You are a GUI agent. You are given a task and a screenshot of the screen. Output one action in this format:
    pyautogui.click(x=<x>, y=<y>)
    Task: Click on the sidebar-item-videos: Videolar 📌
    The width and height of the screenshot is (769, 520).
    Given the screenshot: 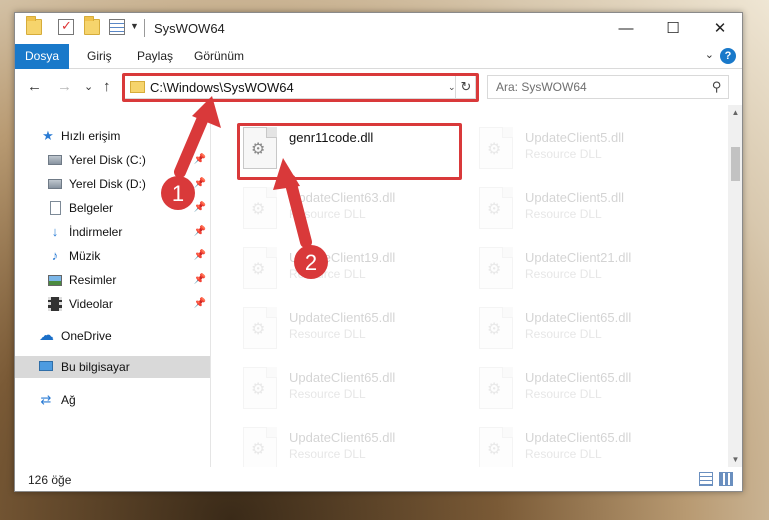 What is the action you would take?
    pyautogui.click(x=112, y=304)
    